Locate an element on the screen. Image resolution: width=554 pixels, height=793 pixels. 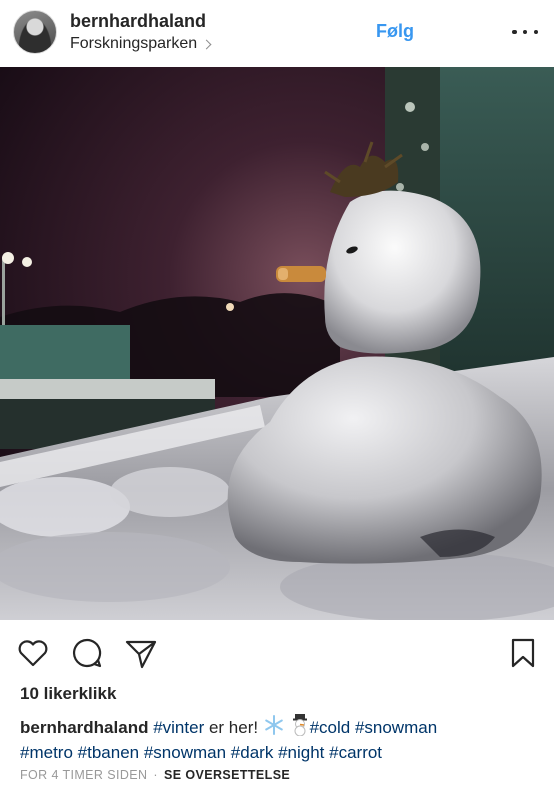
chevron-right-icon is located at coordinates (206, 44).